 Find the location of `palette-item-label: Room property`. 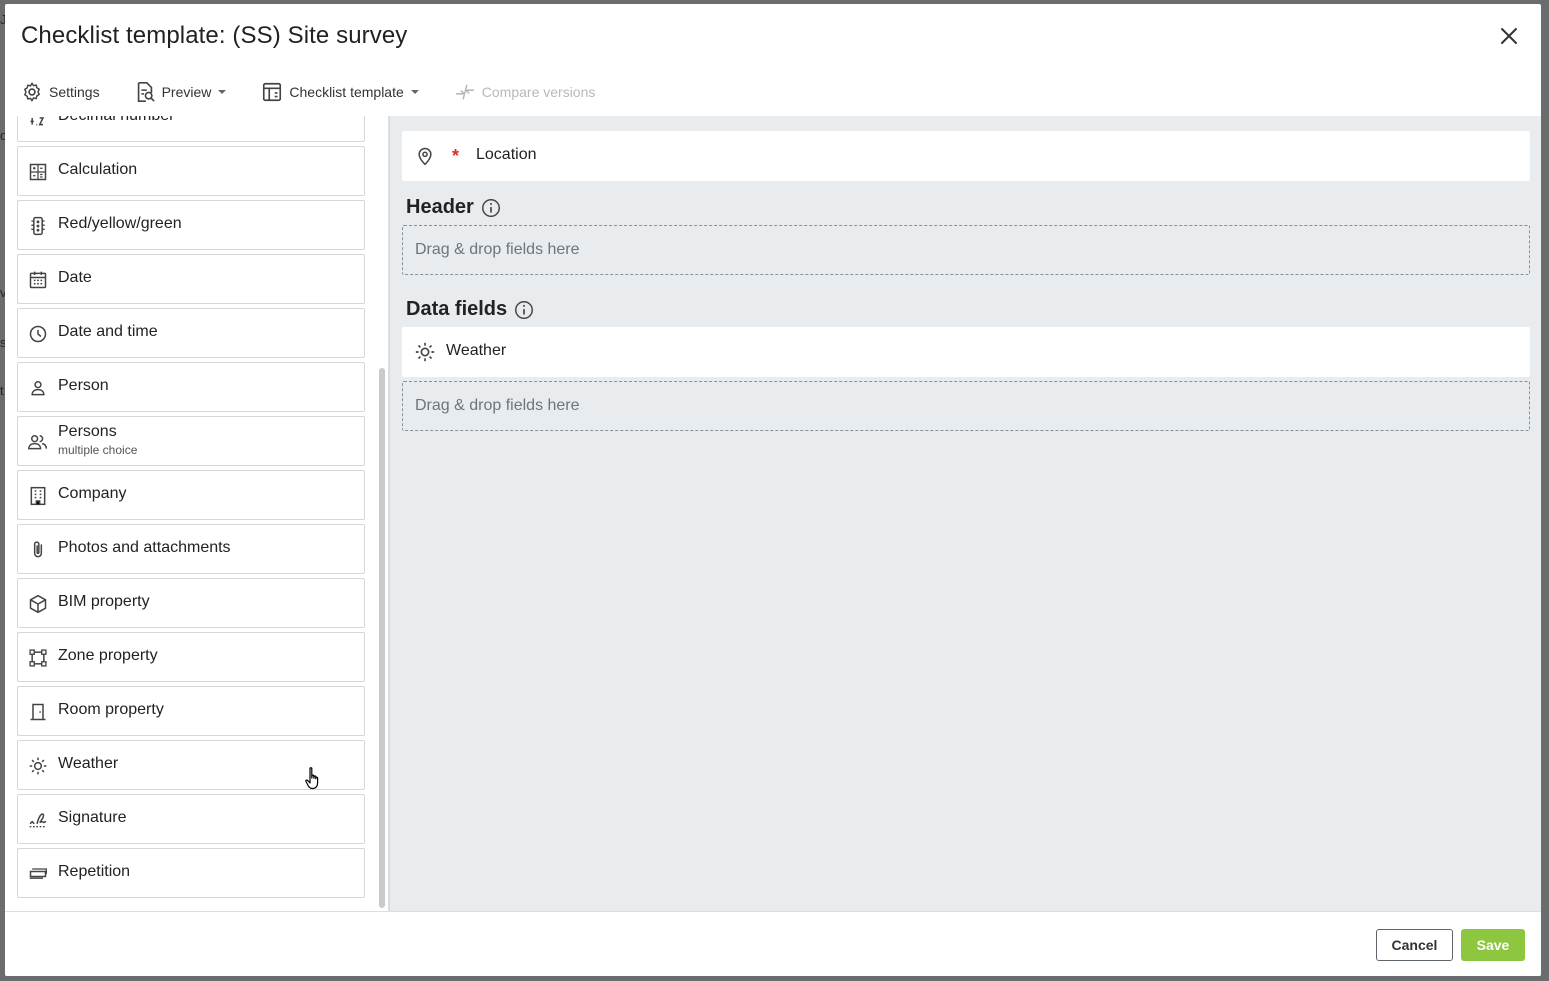

palette-item-label: Room property is located at coordinates (111, 709).